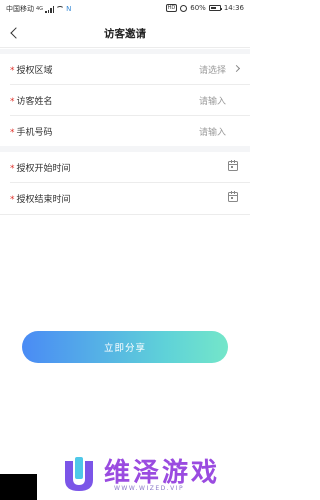 The width and height of the screenshot is (320, 500). What do you see at coordinates (149, 488) in the screenshot?
I see `watermark-subtext: WWW.WIZED.VIP` at bounding box center [149, 488].